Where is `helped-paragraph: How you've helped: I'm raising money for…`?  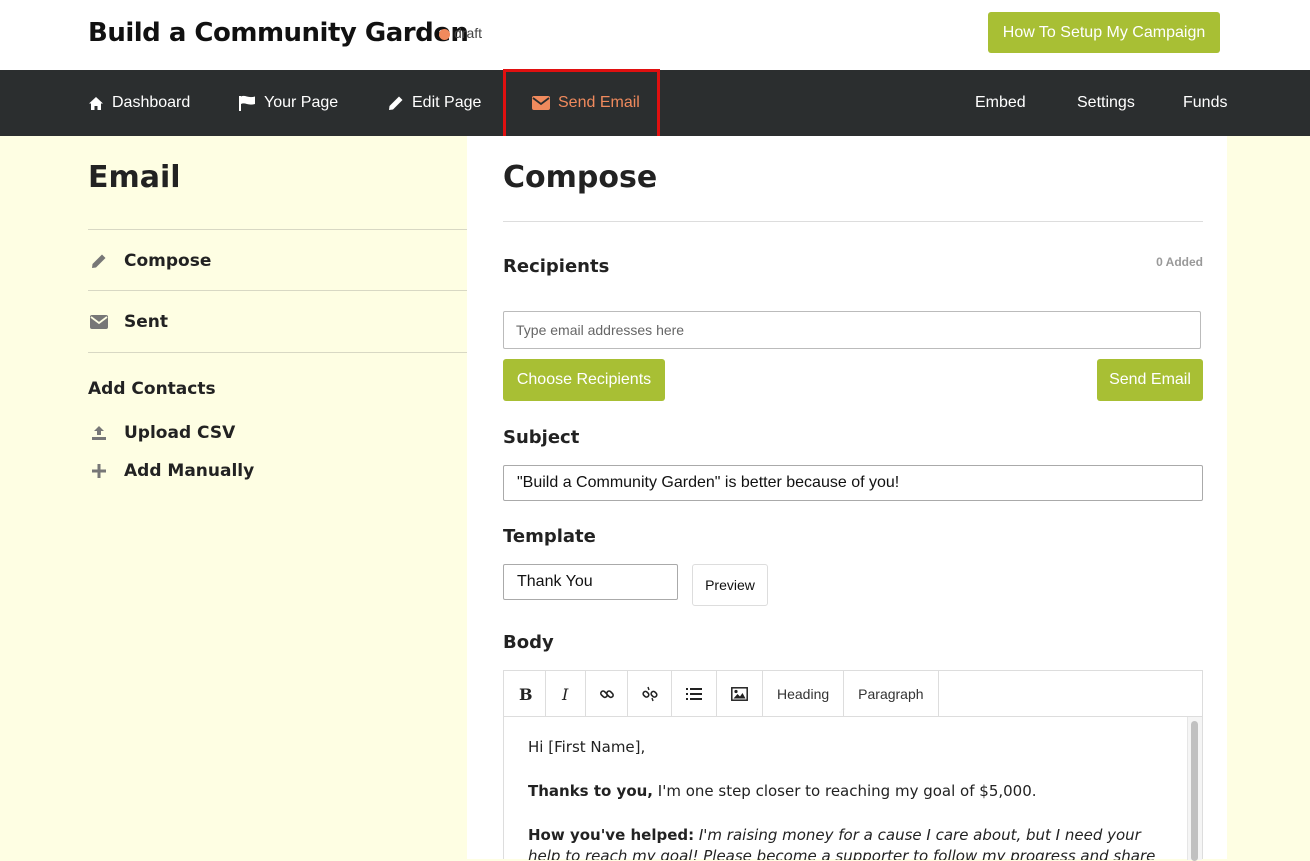
helped-paragraph: How you've helped: I'm raising money for… is located at coordinates (845, 842).